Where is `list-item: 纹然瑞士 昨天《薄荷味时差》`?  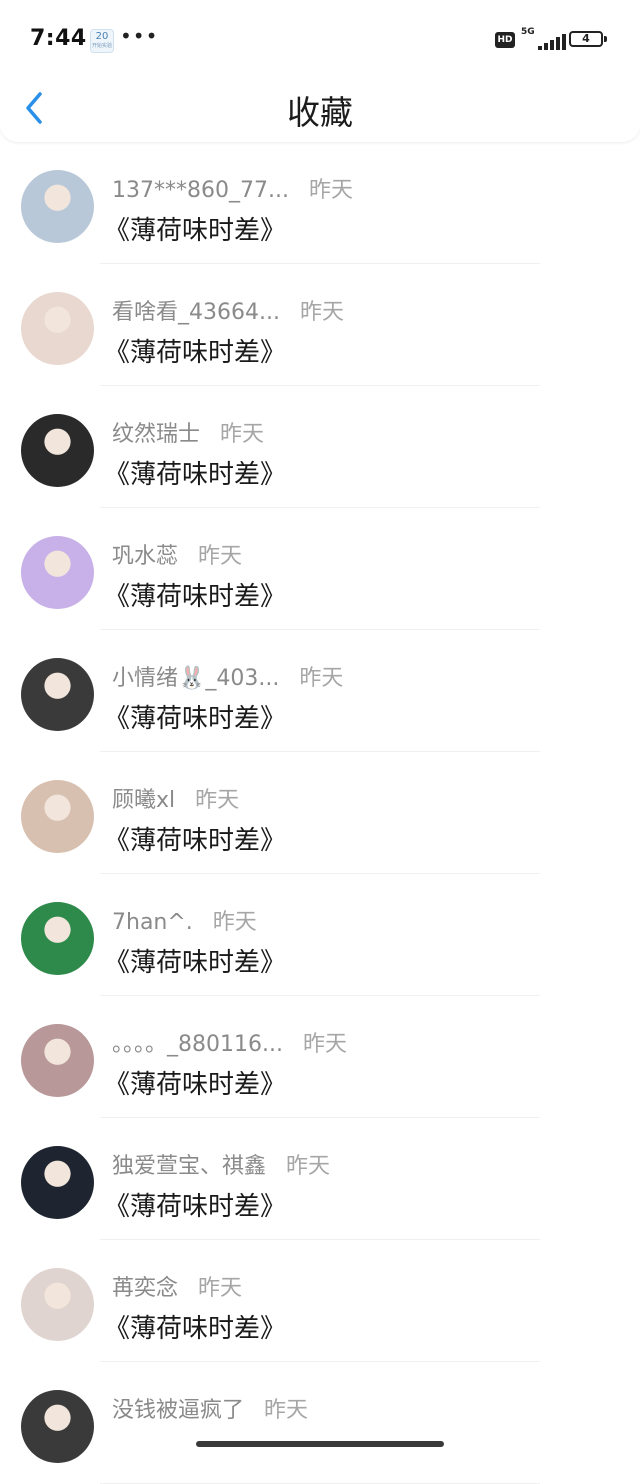
list-item: 纹然瑞士 昨天《薄荷味时差》 is located at coordinates (320, 447).